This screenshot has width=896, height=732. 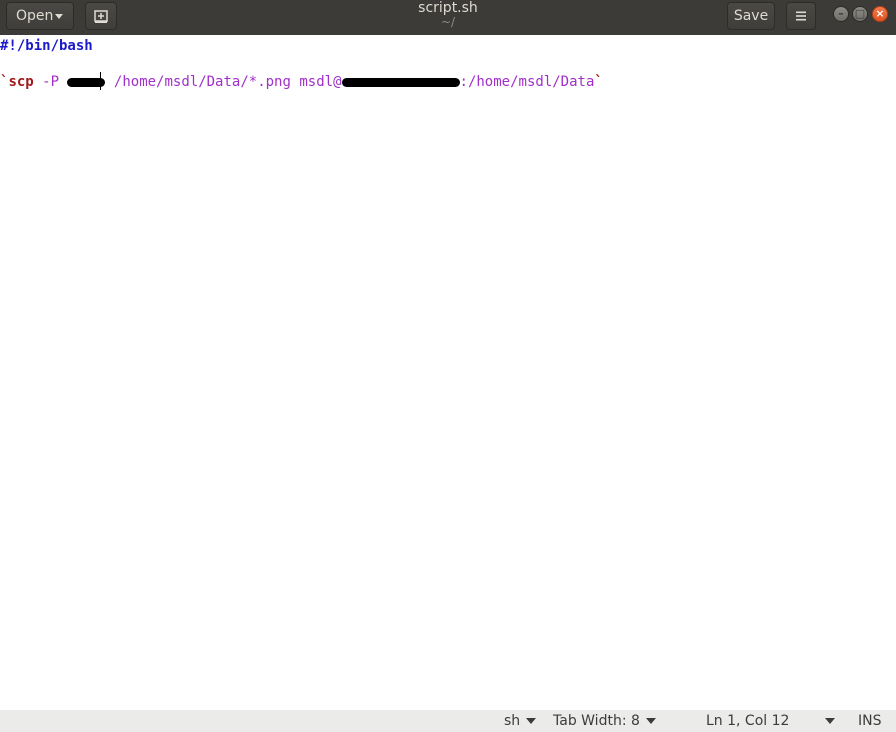 I want to click on new-document-icon, so click(x=101, y=16).